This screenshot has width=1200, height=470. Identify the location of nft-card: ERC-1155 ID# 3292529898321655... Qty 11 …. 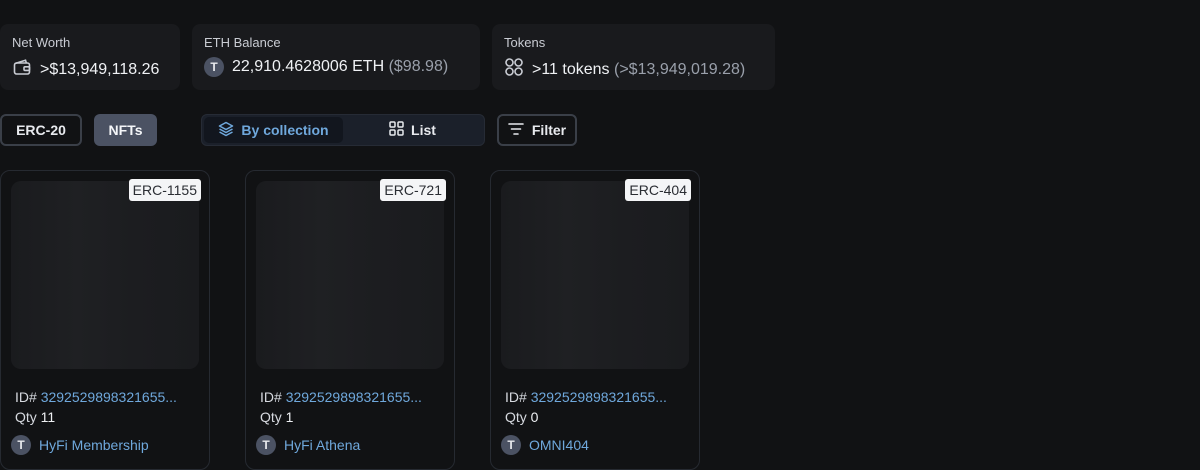
(105, 320).